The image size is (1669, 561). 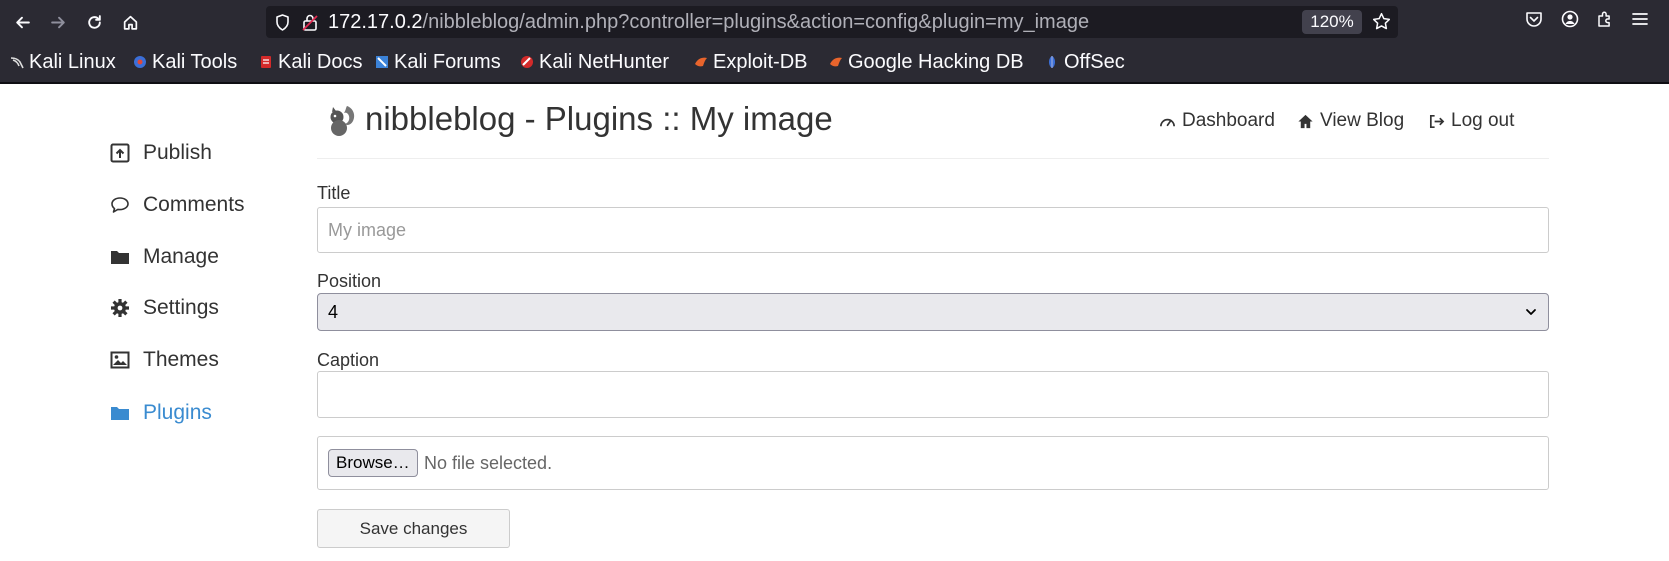 I want to click on url-host: 172.17.0.2, so click(x=375, y=22).